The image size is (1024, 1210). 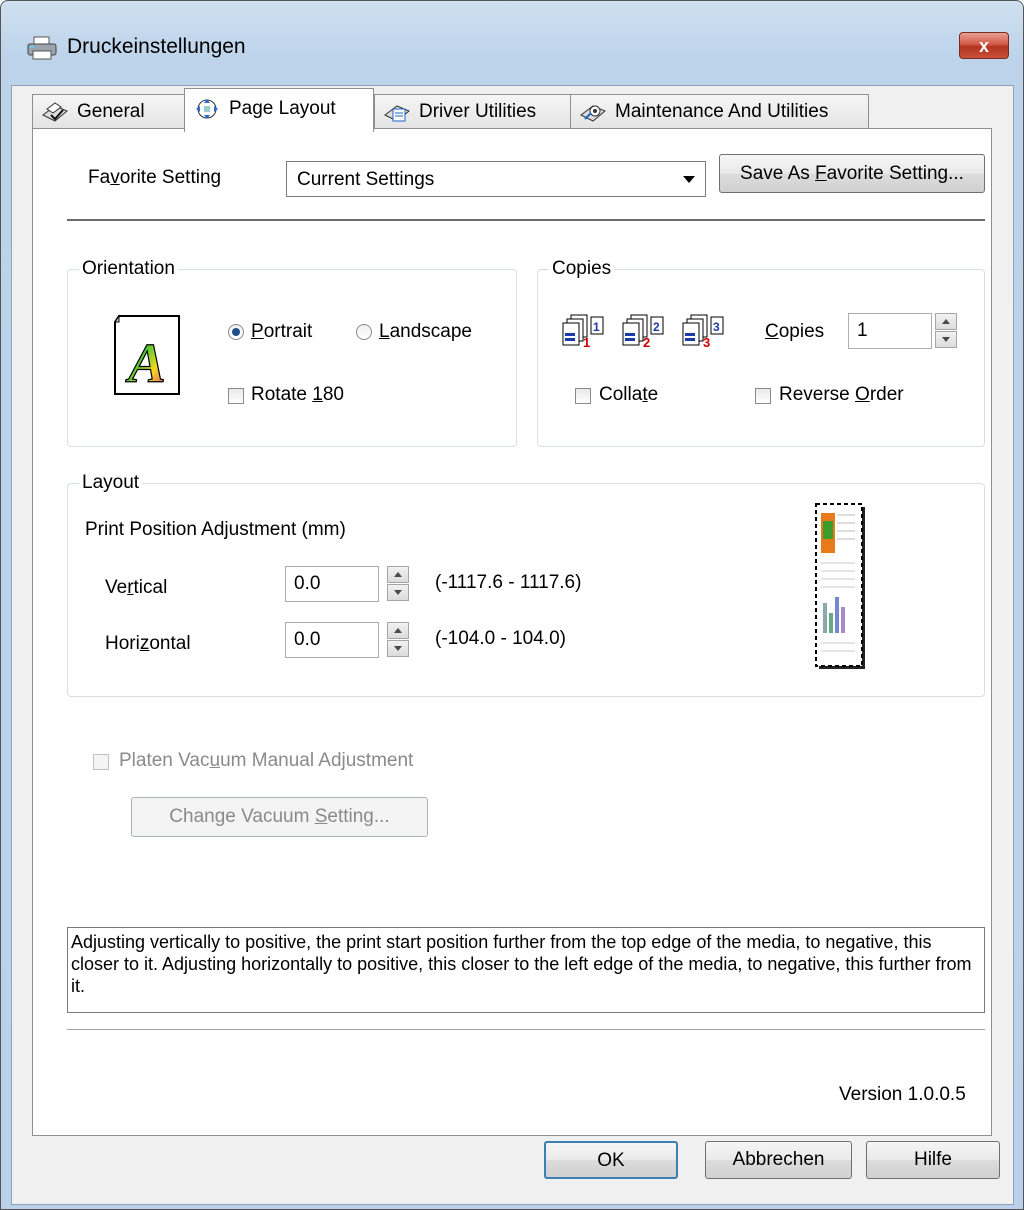 What do you see at coordinates (111, 111) in the screenshot?
I see `tab-label: General` at bounding box center [111, 111].